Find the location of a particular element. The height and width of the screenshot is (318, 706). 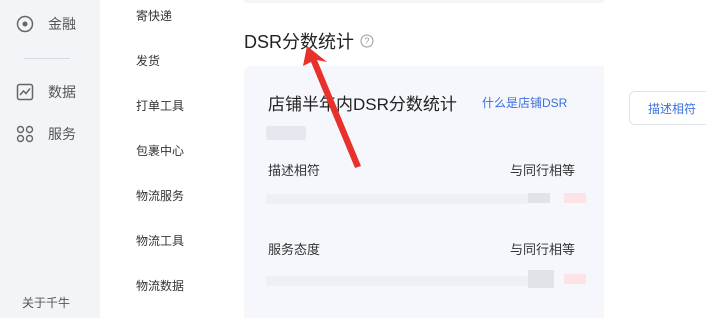

redacted-value is located at coordinates (286, 133).